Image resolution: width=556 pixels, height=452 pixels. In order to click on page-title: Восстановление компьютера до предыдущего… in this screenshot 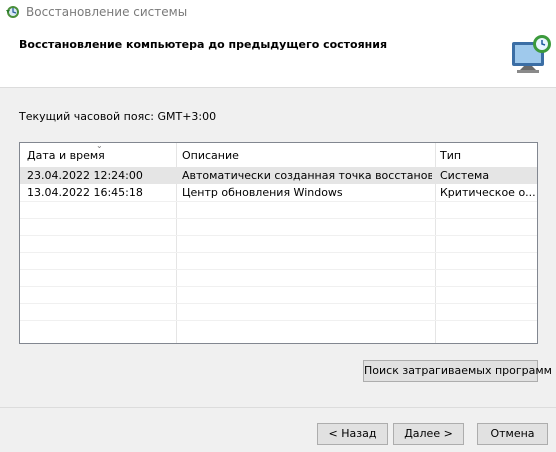, I will do `click(203, 44)`.